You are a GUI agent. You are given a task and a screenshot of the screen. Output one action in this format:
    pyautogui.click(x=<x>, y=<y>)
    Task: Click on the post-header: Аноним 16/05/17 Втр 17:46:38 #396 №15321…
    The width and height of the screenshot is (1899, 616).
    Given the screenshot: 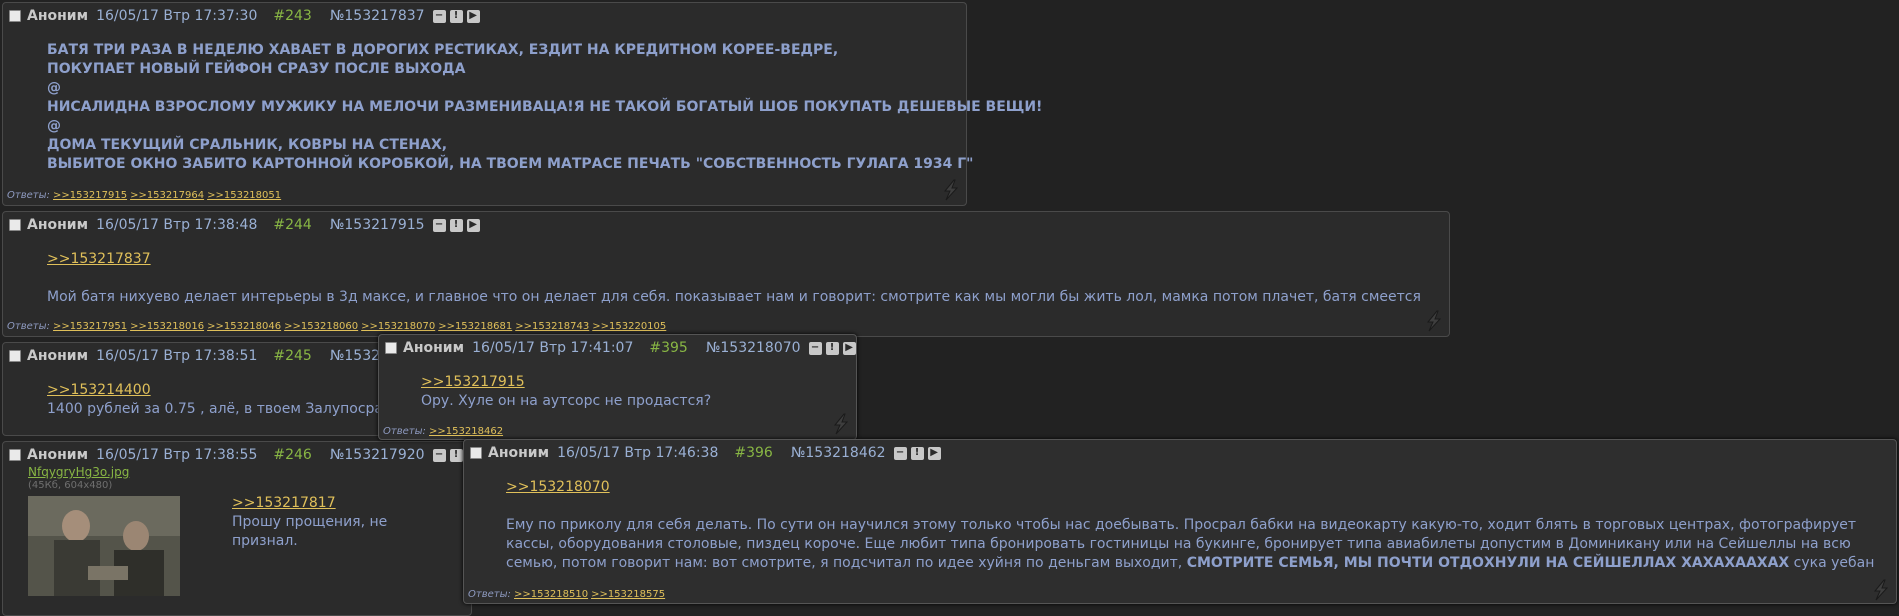 What is the action you would take?
    pyautogui.click(x=707, y=453)
    